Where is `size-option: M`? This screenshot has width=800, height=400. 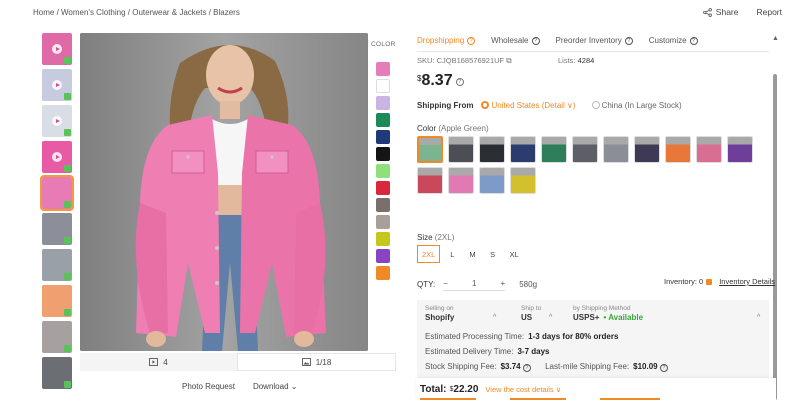 size-option: M is located at coordinates (472, 254).